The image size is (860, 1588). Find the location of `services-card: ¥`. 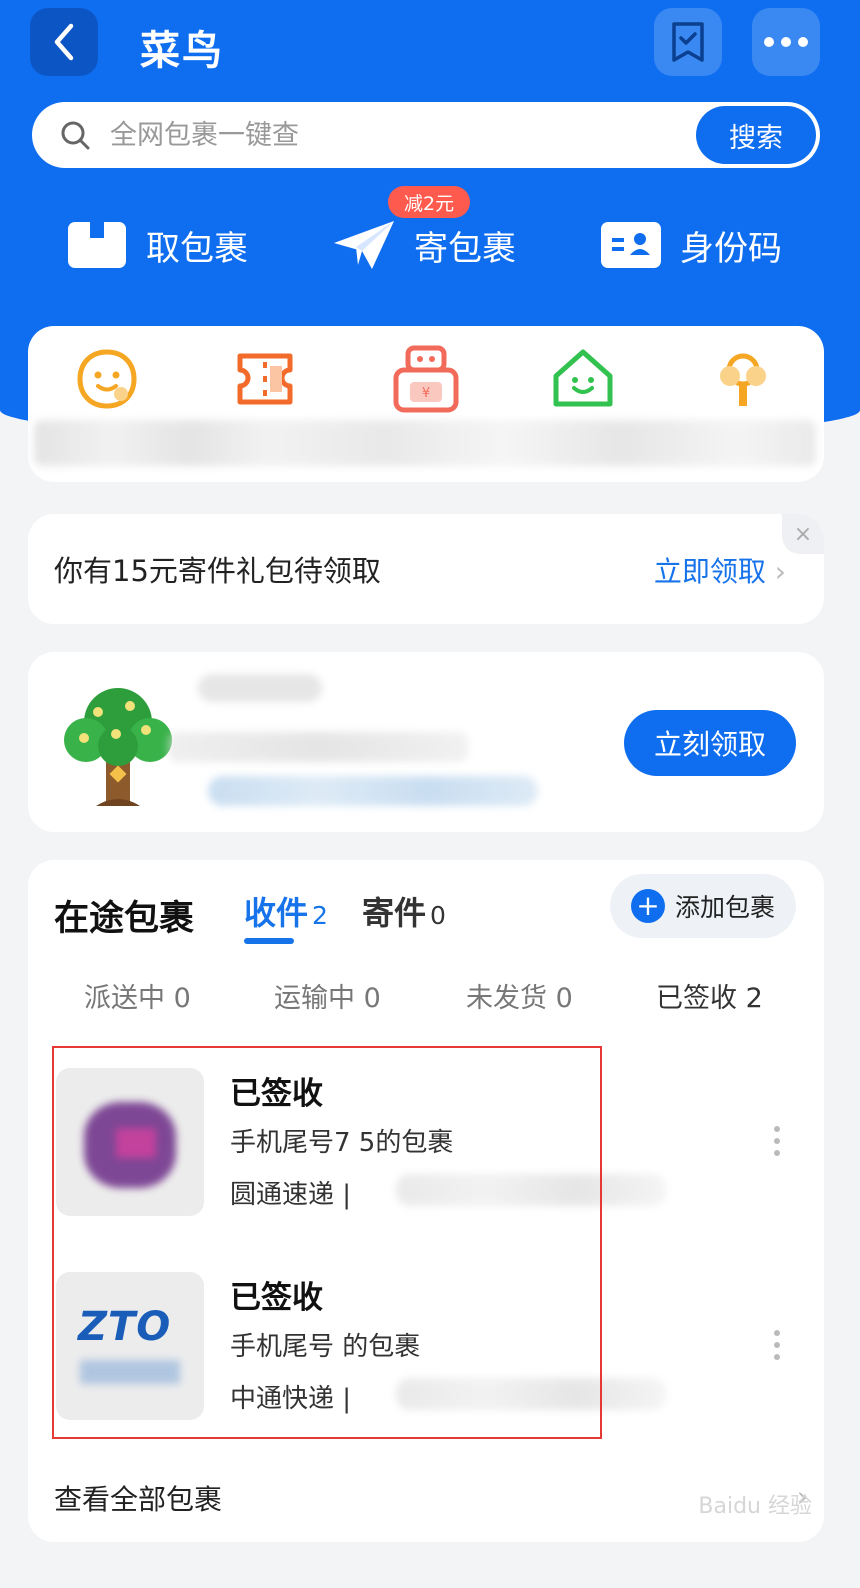

services-card: ¥ is located at coordinates (426, 404).